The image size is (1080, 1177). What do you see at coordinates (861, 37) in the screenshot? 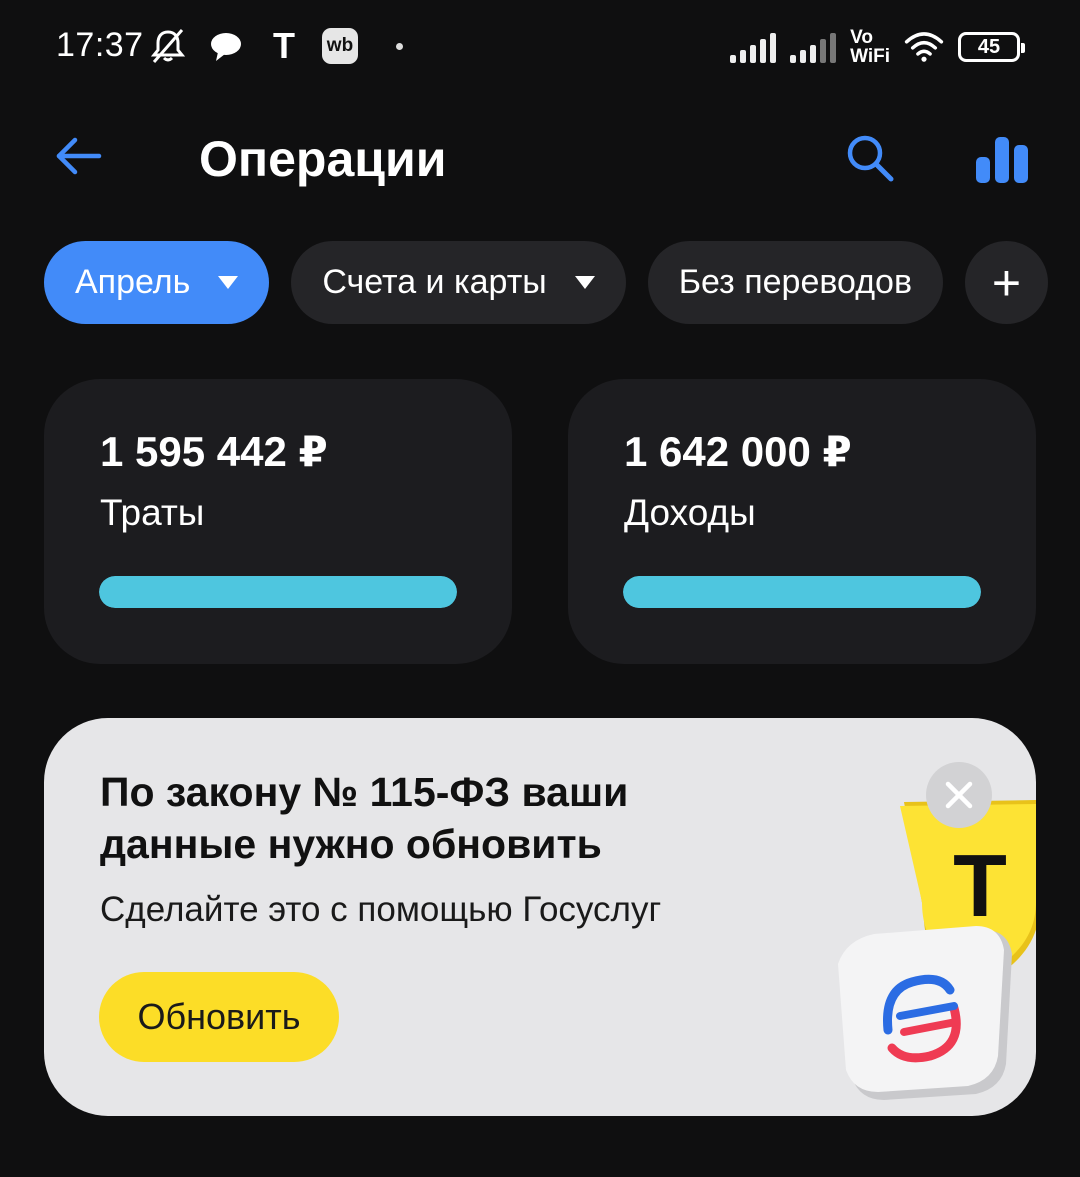
I see `vowifi-line1: Vo` at bounding box center [861, 37].